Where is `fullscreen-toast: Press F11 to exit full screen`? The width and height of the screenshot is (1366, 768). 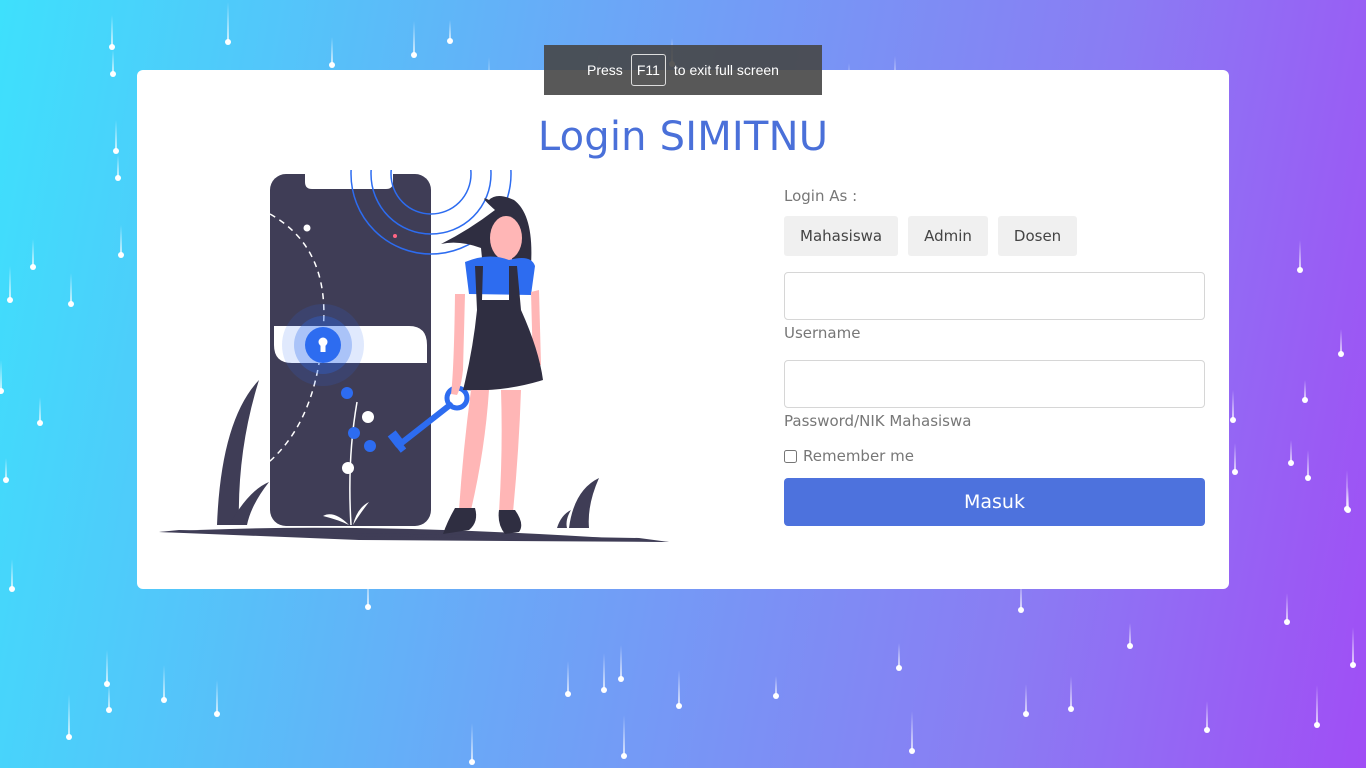 fullscreen-toast: Press F11 to exit full screen is located at coordinates (683, 70).